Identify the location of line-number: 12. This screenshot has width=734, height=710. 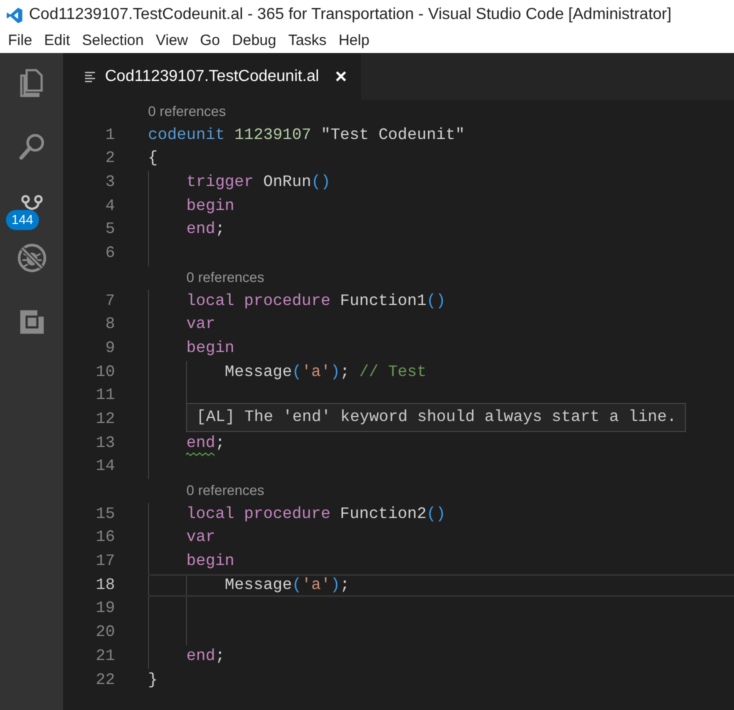
(104, 419).